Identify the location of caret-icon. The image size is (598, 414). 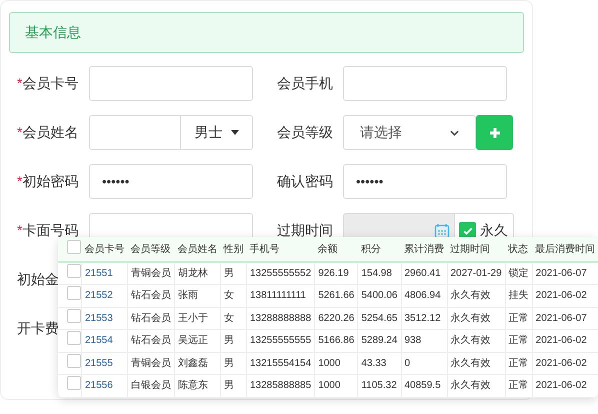
(234, 132).